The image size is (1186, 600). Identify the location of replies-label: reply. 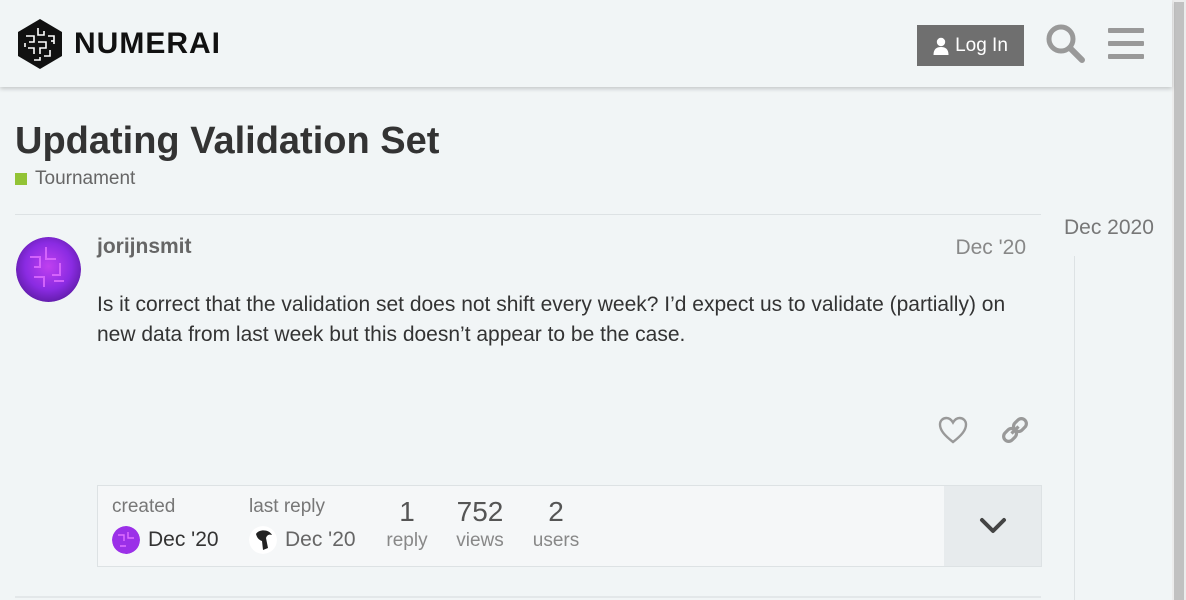
(407, 540).